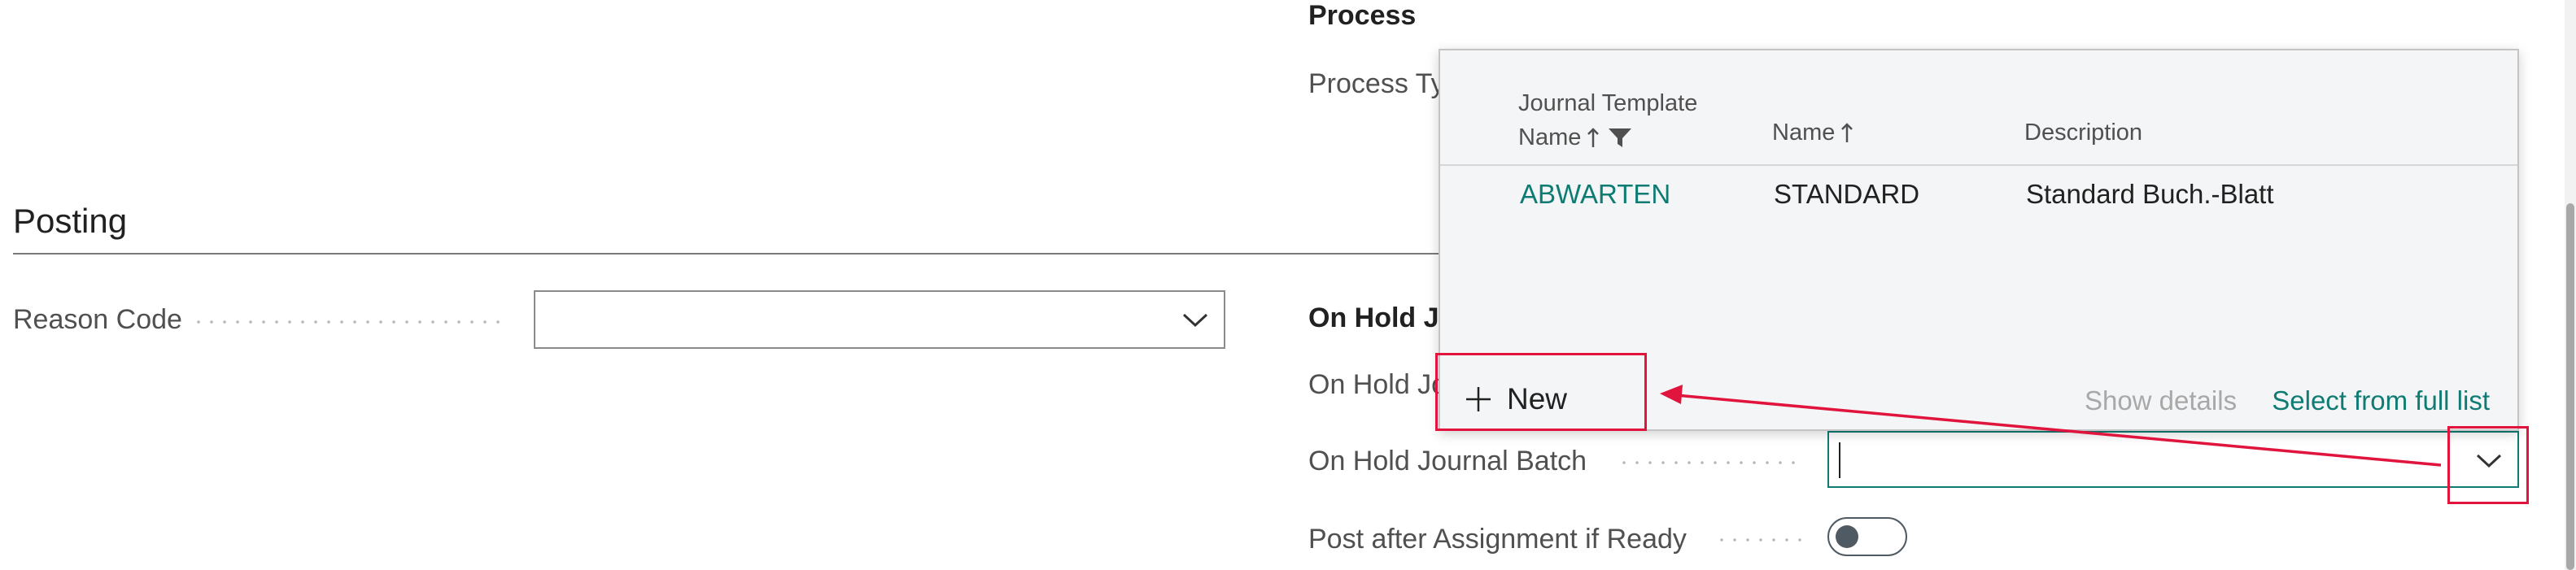  I want to click on scrollbar-thumb, so click(2570, 386).